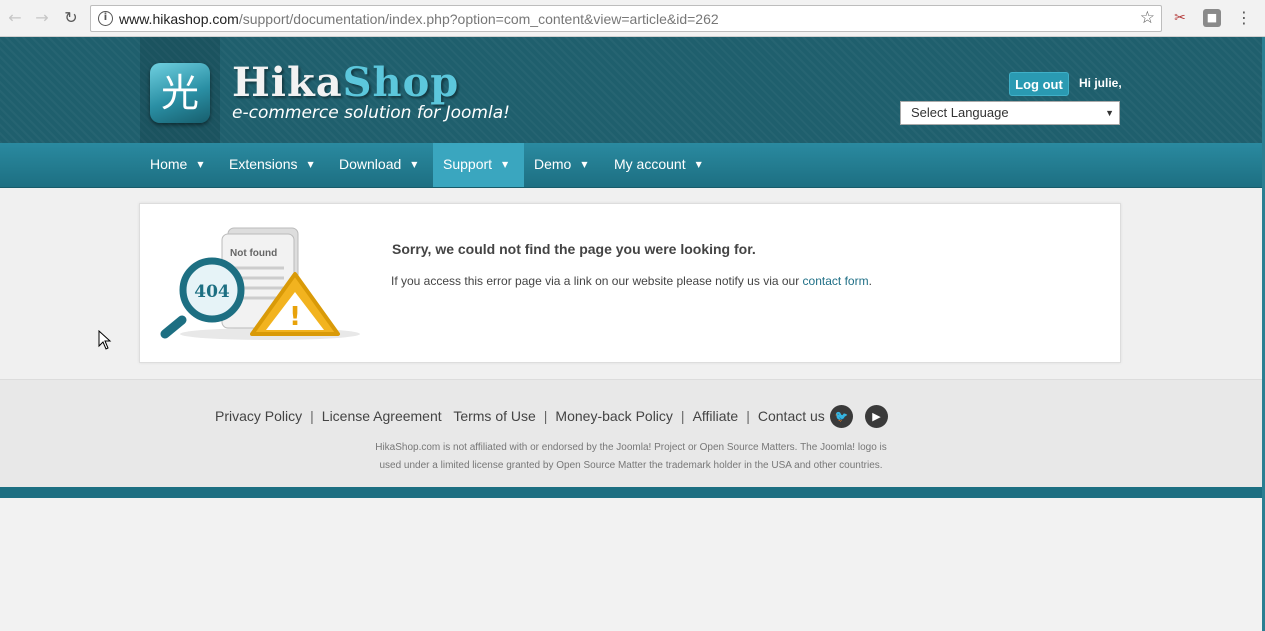 This screenshot has width=1265, height=631. What do you see at coordinates (179, 19) in the screenshot?
I see `url-host: www.hikashop.com` at bounding box center [179, 19].